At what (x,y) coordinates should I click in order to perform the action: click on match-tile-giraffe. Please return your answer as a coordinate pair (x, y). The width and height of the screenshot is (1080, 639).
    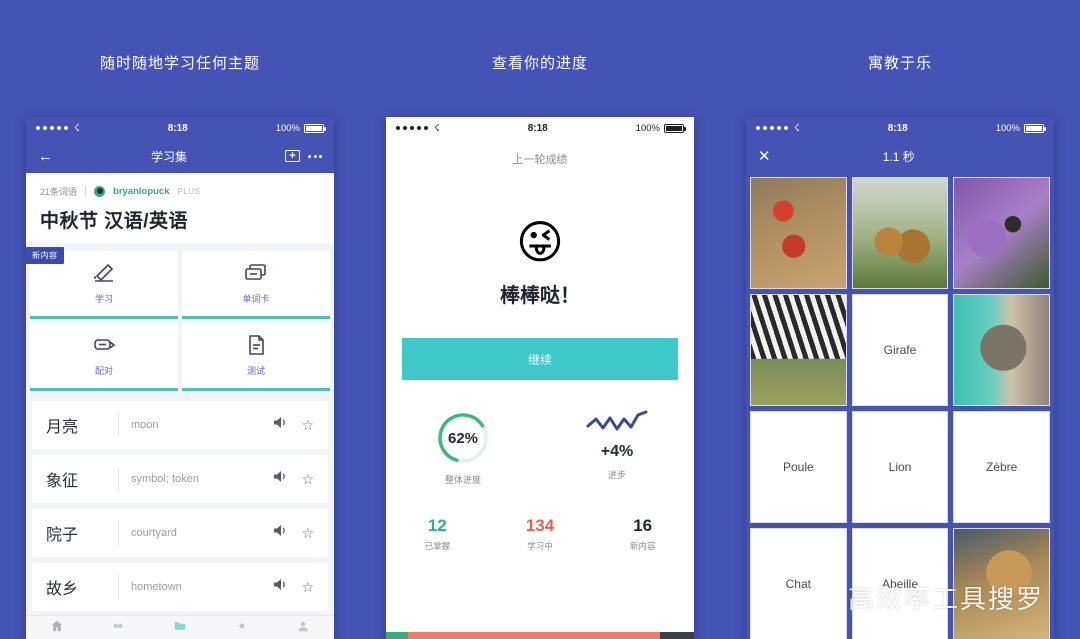
    Looking at the image, I should click on (900, 233).